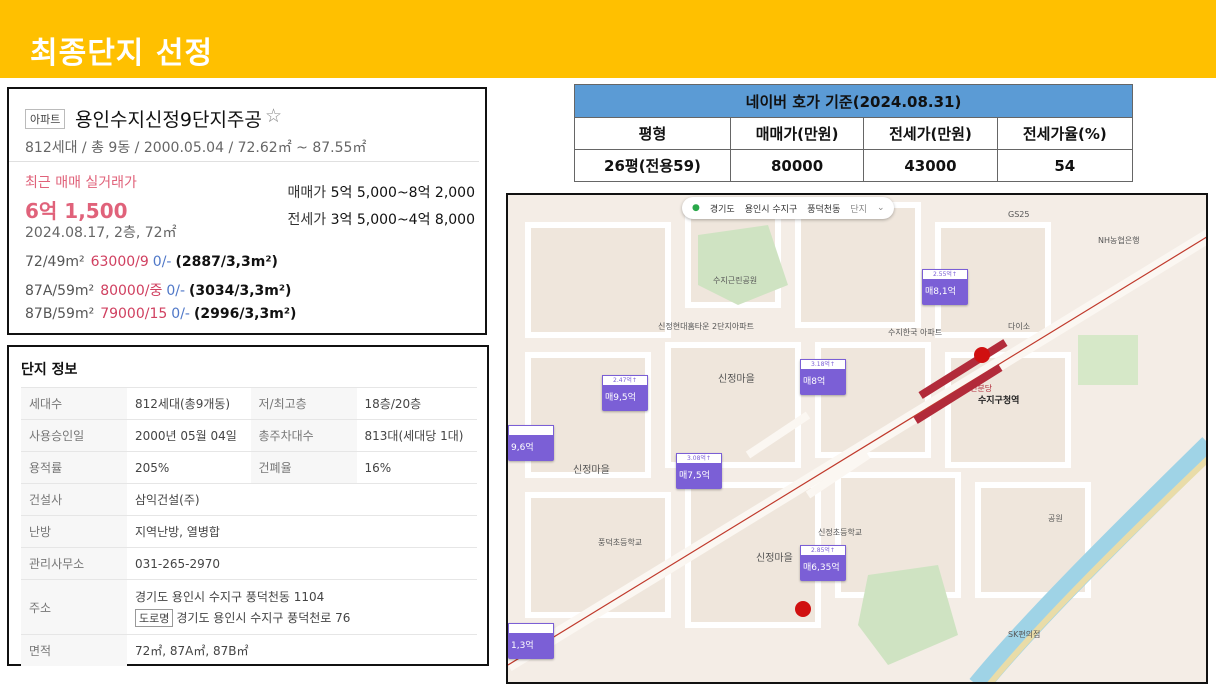 The height and width of the screenshot is (684, 1216). Describe the element at coordinates (694, 476) in the screenshot. I see `price-marker-price: 매7,5억` at that location.